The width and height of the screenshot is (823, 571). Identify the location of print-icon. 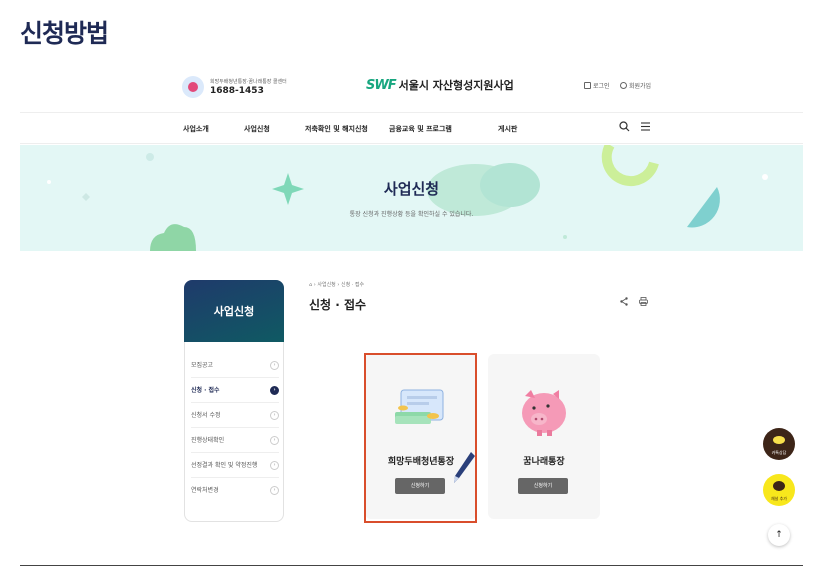
(643, 303).